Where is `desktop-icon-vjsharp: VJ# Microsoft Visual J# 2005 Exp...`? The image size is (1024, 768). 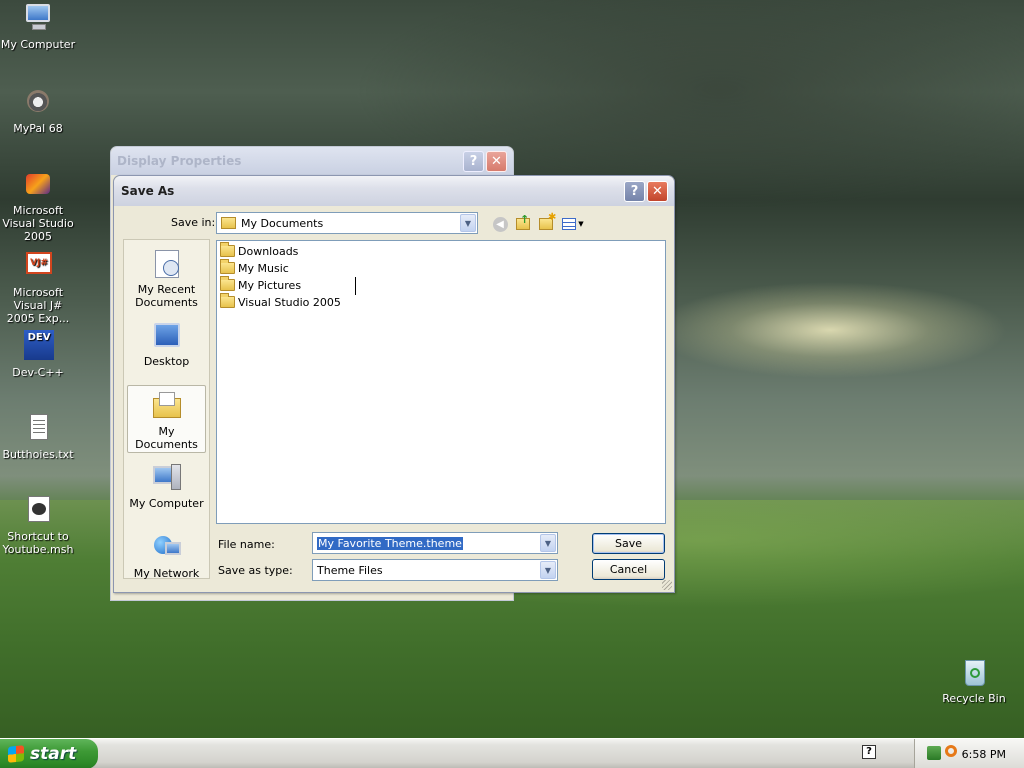
desktop-icon-vjsharp: VJ# Microsoft Visual J# 2005 Exp... is located at coordinates (39, 287).